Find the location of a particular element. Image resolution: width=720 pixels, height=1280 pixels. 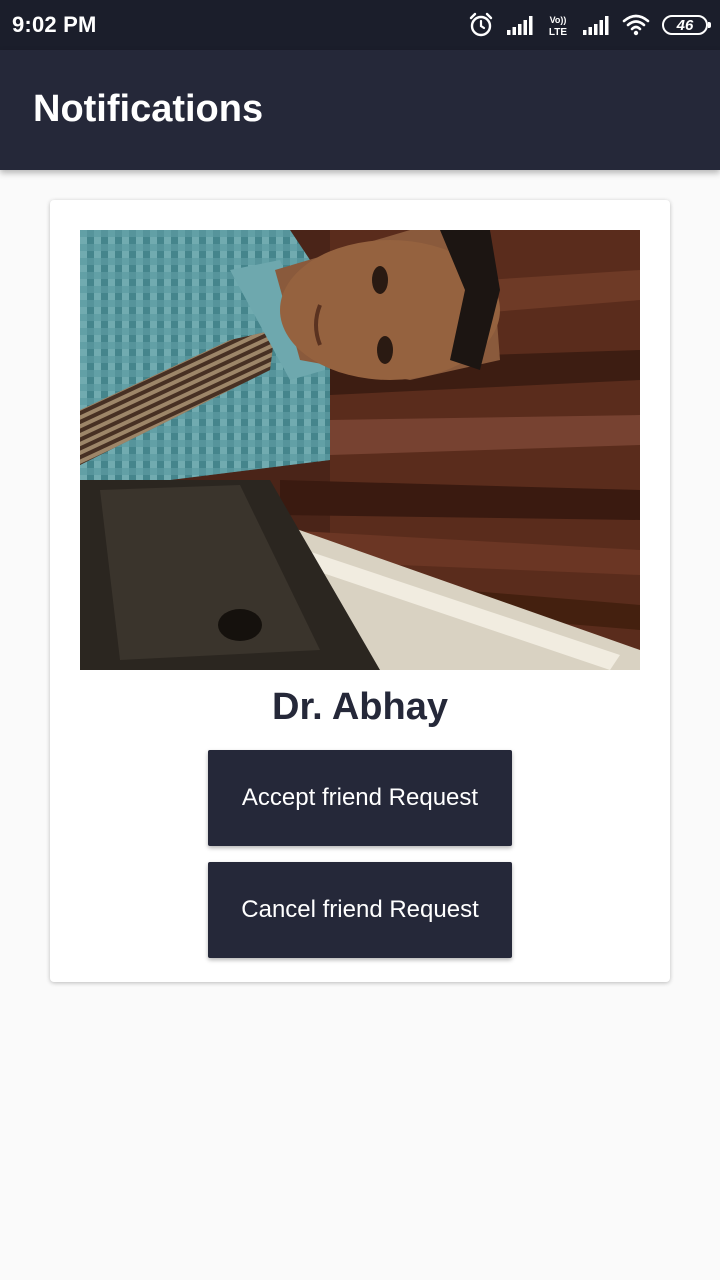

alarm-icon is located at coordinates (481, 25).